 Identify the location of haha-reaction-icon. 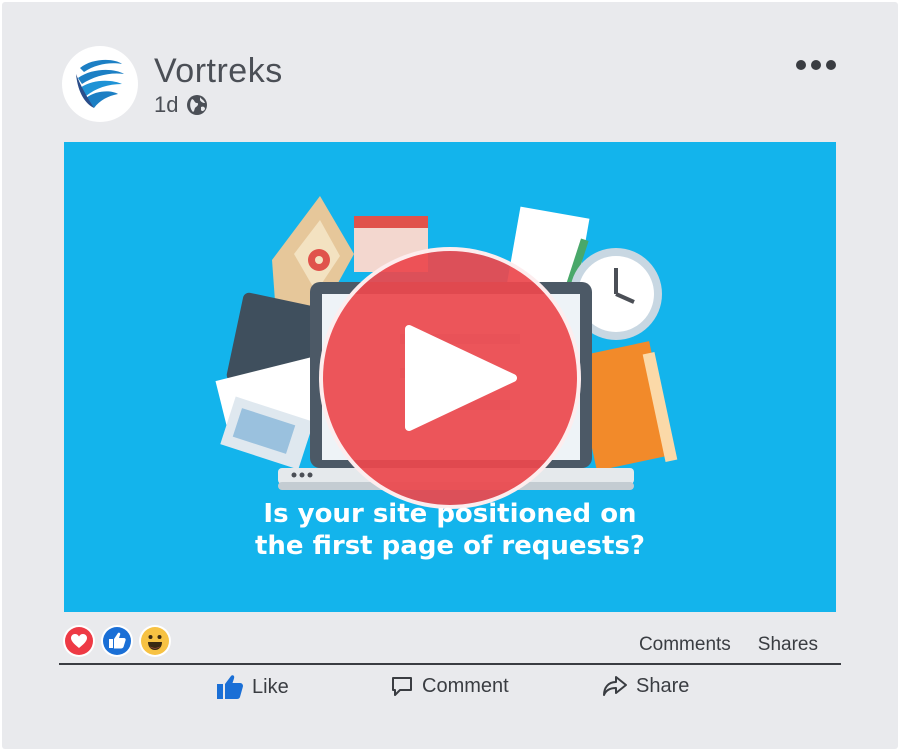
(155, 641).